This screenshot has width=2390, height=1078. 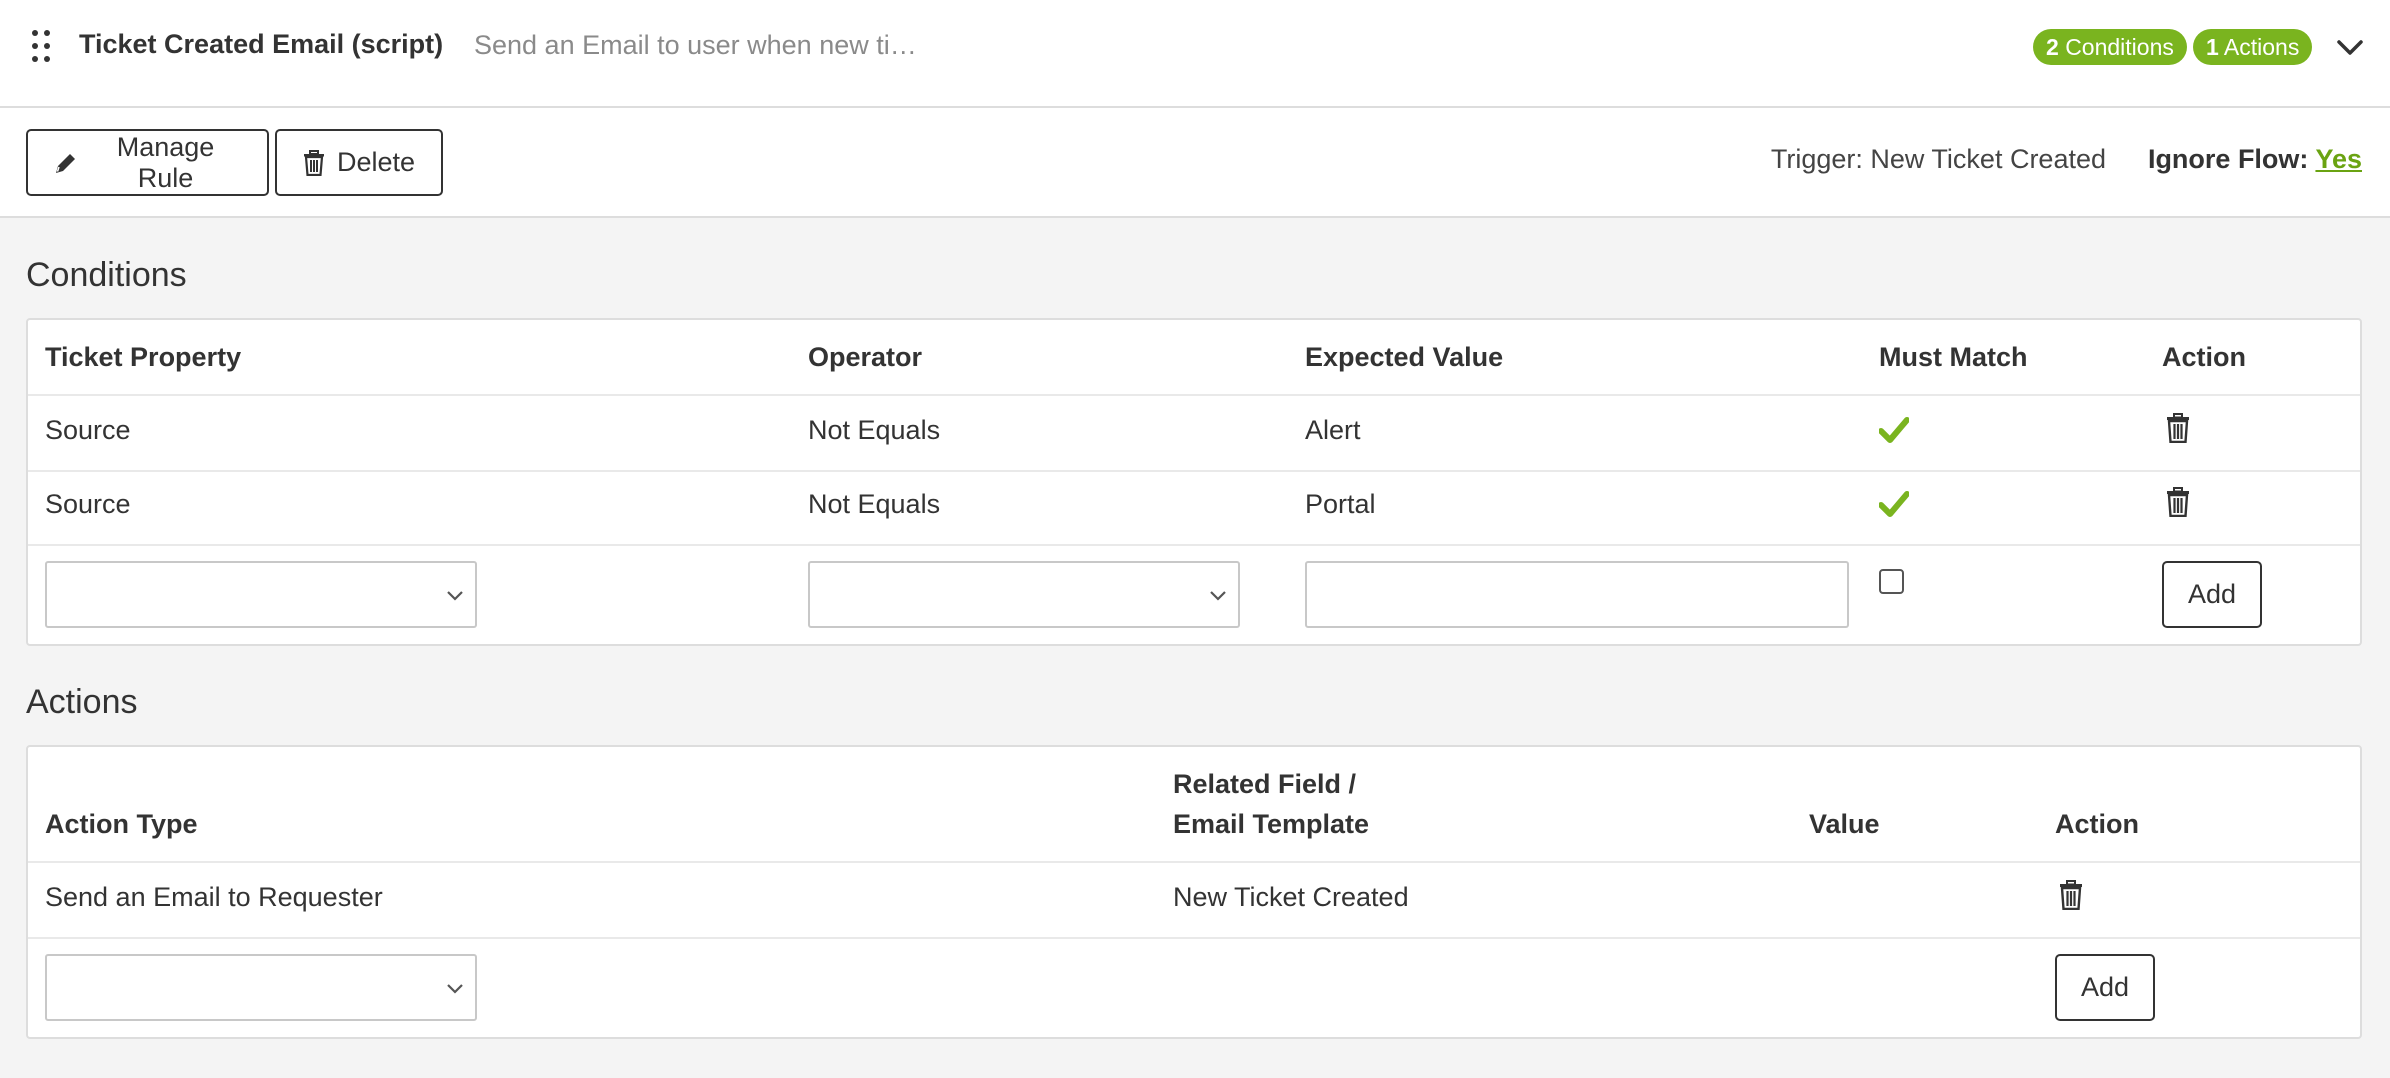 I want to click on action-related-field: New Ticket Created, so click(x=1291, y=897).